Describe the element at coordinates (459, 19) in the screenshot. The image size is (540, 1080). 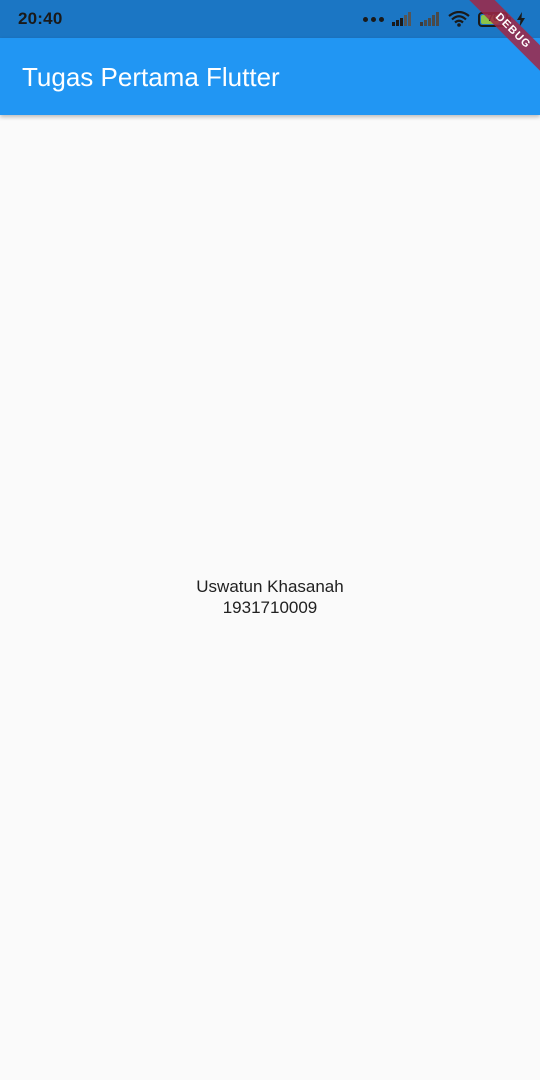
I see `wifi-icon` at that location.